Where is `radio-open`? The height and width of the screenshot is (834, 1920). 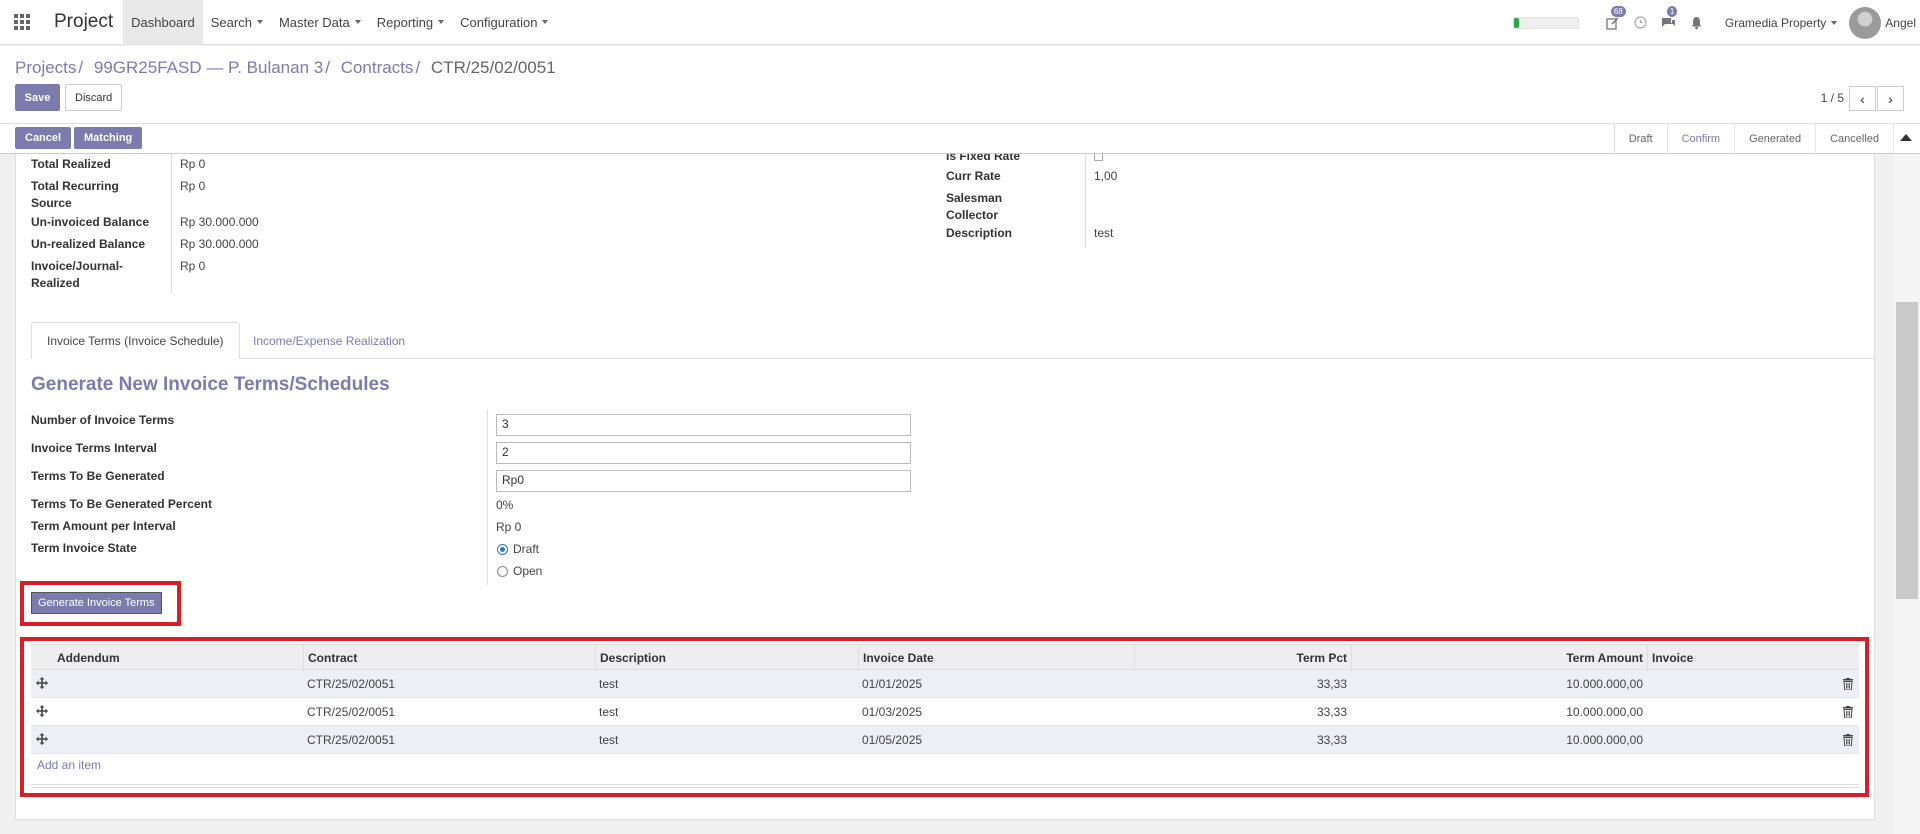
radio-open is located at coordinates (502, 571).